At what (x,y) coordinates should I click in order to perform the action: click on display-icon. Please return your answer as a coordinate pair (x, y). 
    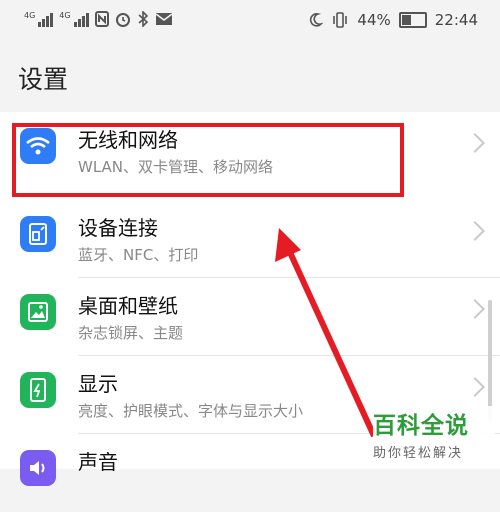
    Looking at the image, I should click on (38, 390).